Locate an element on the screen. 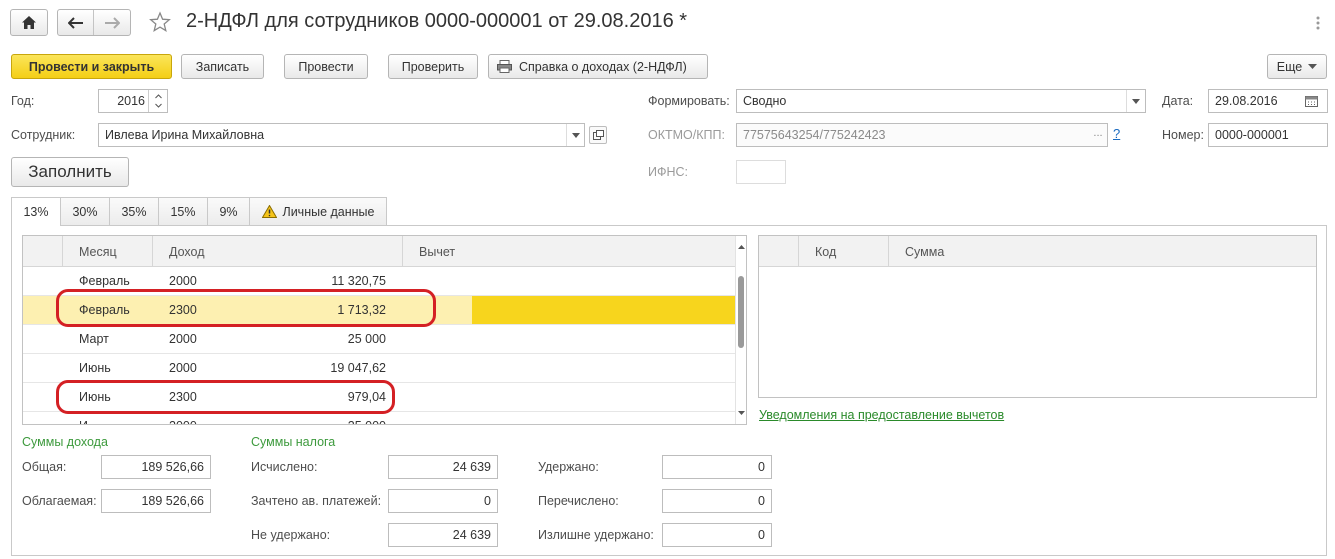 This screenshot has width=1335, height=559. form-type-select: Сводно is located at coordinates (941, 101).